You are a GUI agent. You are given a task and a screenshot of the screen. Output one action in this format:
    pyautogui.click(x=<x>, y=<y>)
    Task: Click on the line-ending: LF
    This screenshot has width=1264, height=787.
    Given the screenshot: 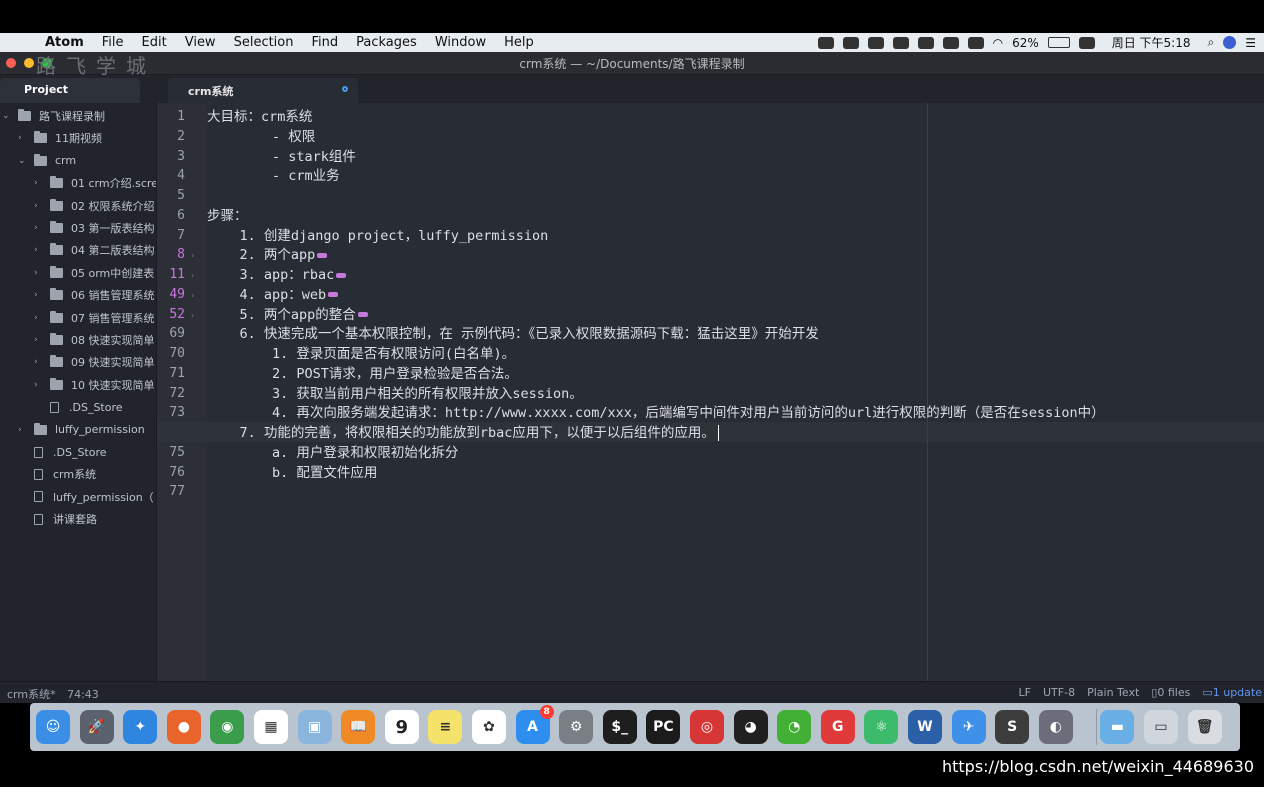 What is the action you would take?
    pyautogui.click(x=1025, y=692)
    